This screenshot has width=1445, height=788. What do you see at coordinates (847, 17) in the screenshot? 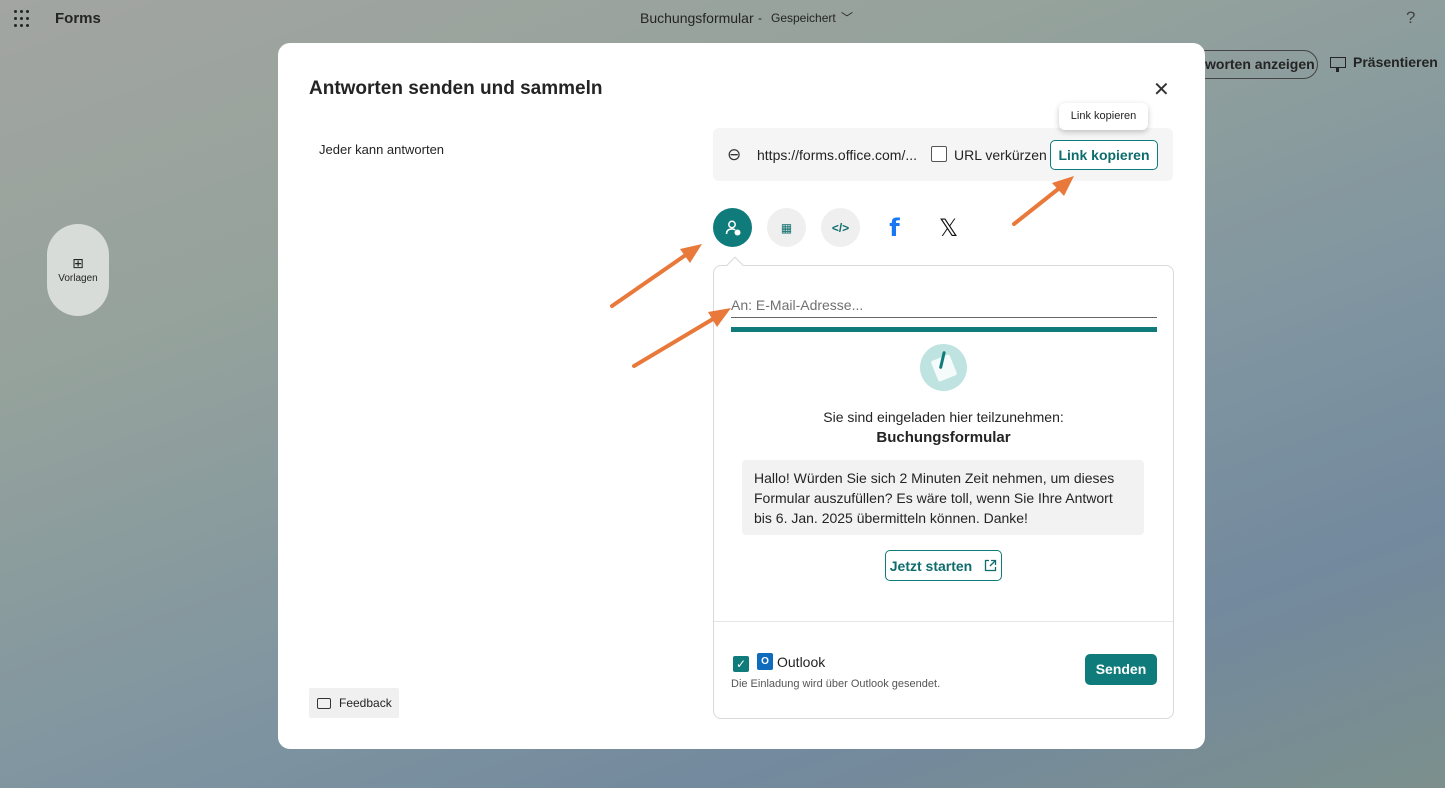
I see `chevron-down-icon: ﹀` at bounding box center [847, 17].